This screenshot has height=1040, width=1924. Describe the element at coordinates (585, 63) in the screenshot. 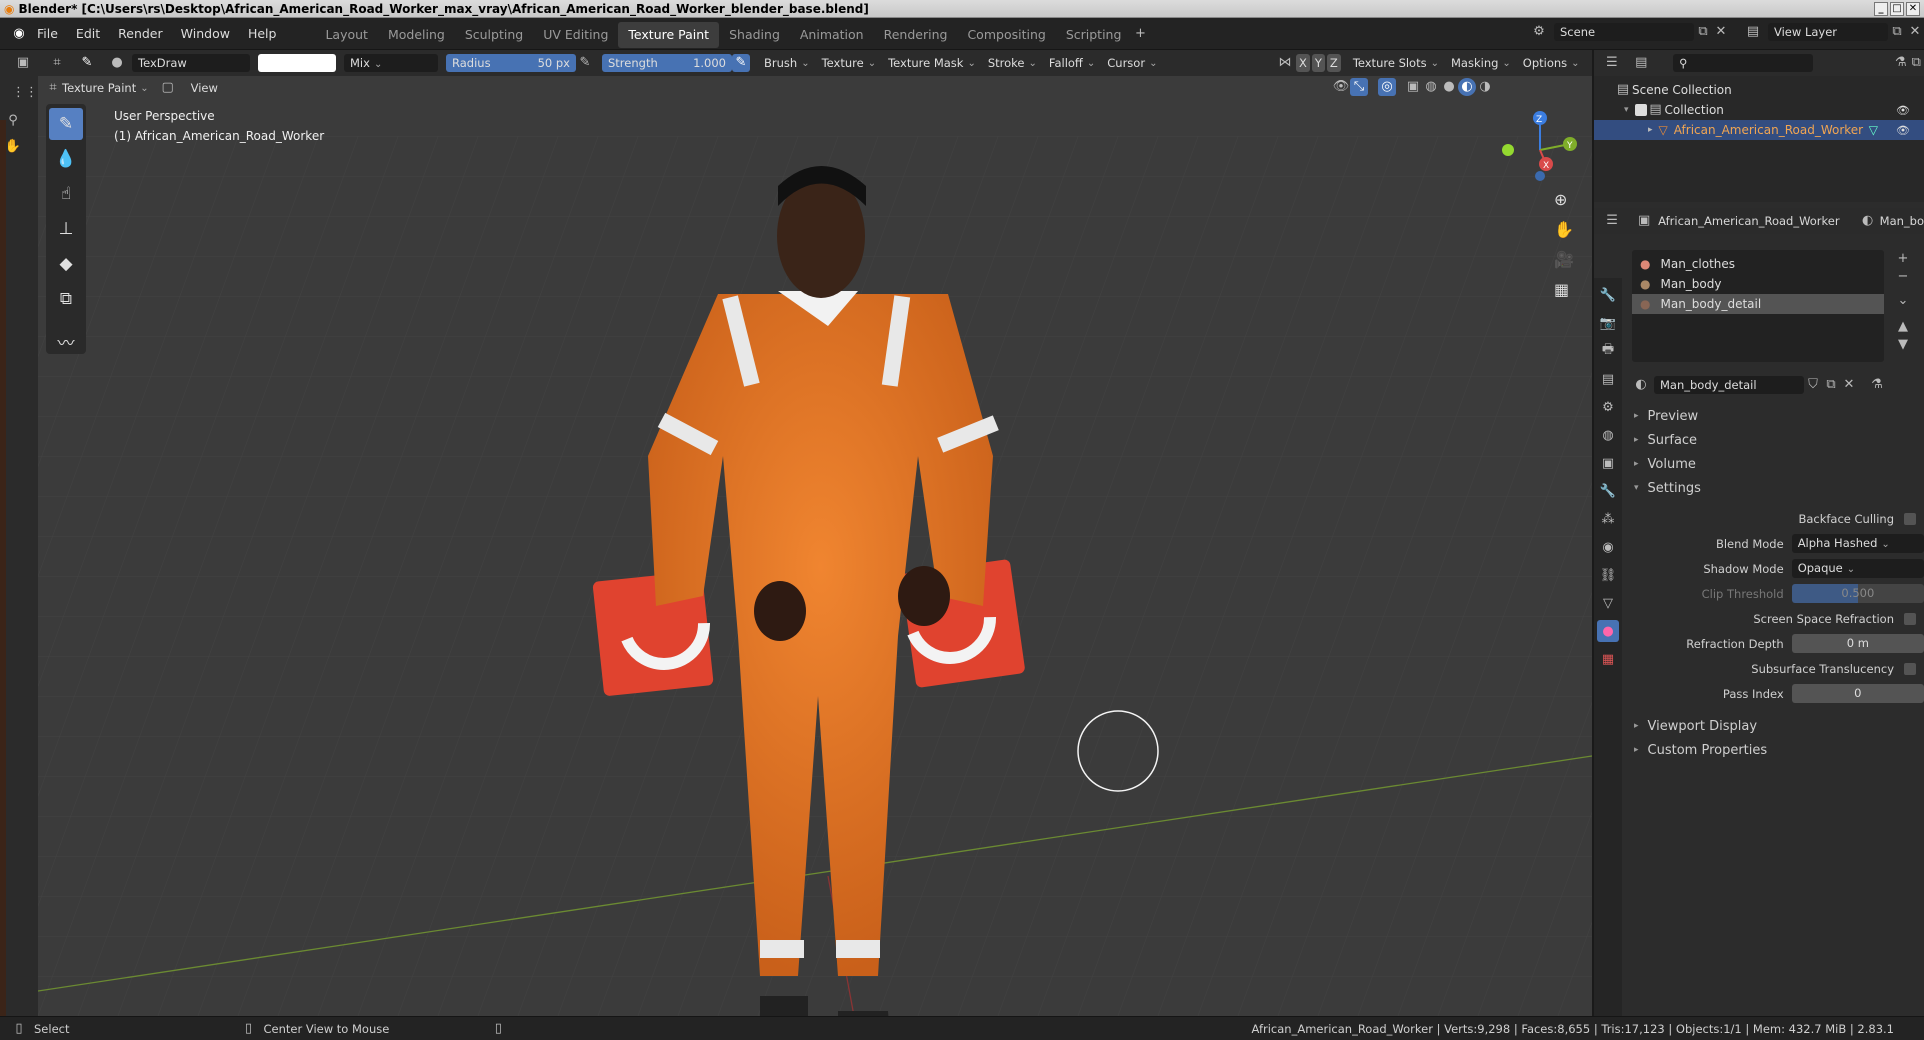

I see `radius-pressure-icon: ✎` at that location.